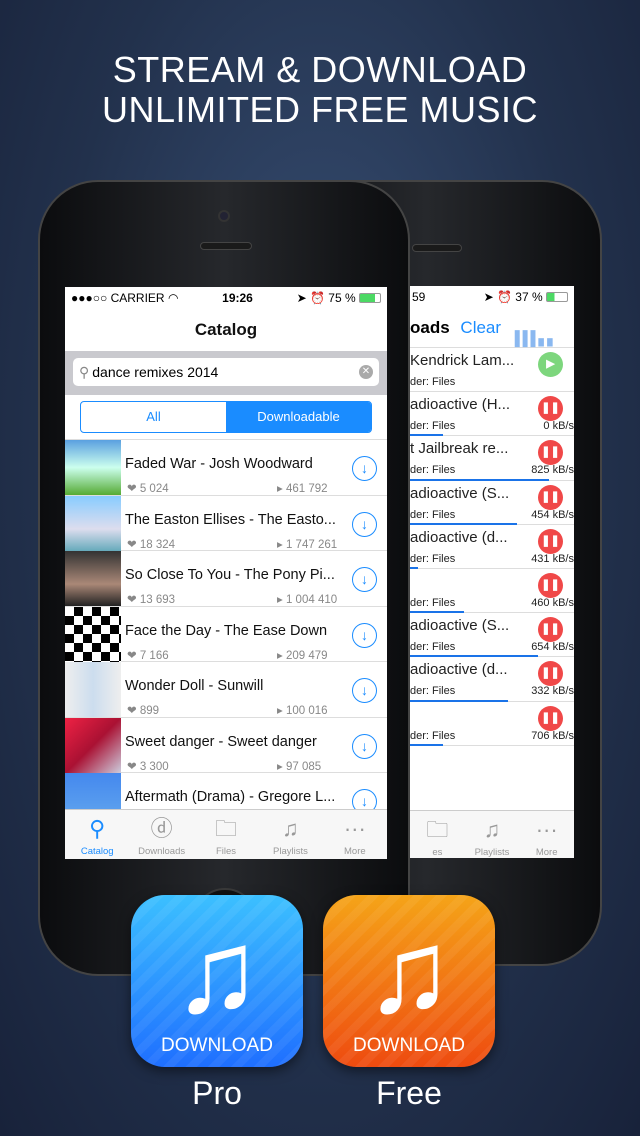 Image resolution: width=640 pixels, height=1136 pixels. What do you see at coordinates (552, 558) in the screenshot?
I see `download-speed: 431 kB/s` at bounding box center [552, 558].